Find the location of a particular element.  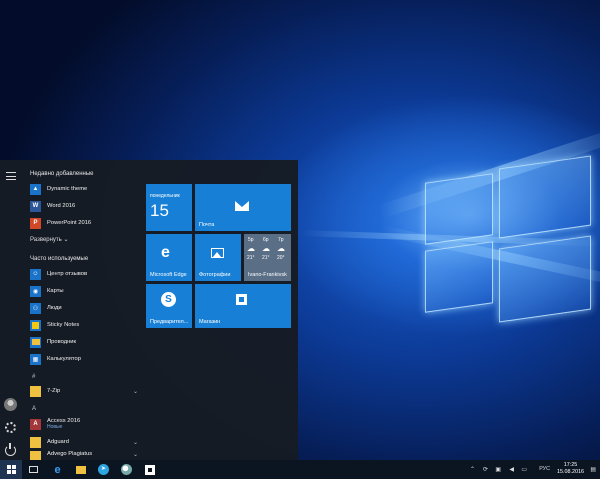

frequent-heading: Часто используемые is located at coordinates (59, 259).